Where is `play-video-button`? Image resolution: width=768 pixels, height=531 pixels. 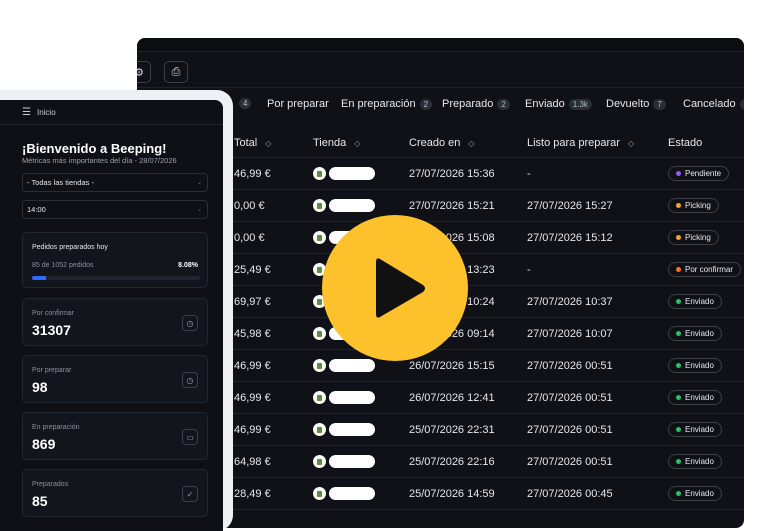
play-video-button is located at coordinates (395, 288).